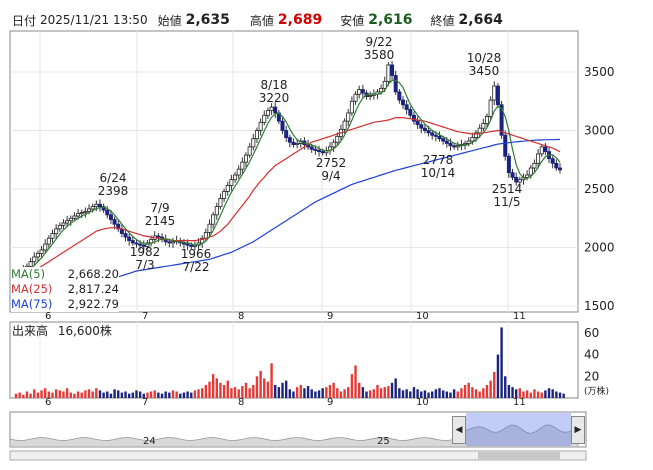 This screenshot has width=653, height=470. Describe the element at coordinates (241, 316) in the screenshot. I see `x-month-label: 8` at that location.